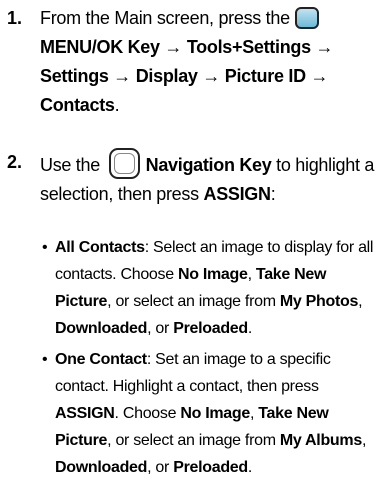 Image resolution: width=377 pixels, height=481 pixels. Describe the element at coordinates (100, 247) in the screenshot. I see `bold-term: All Contacts` at that location.